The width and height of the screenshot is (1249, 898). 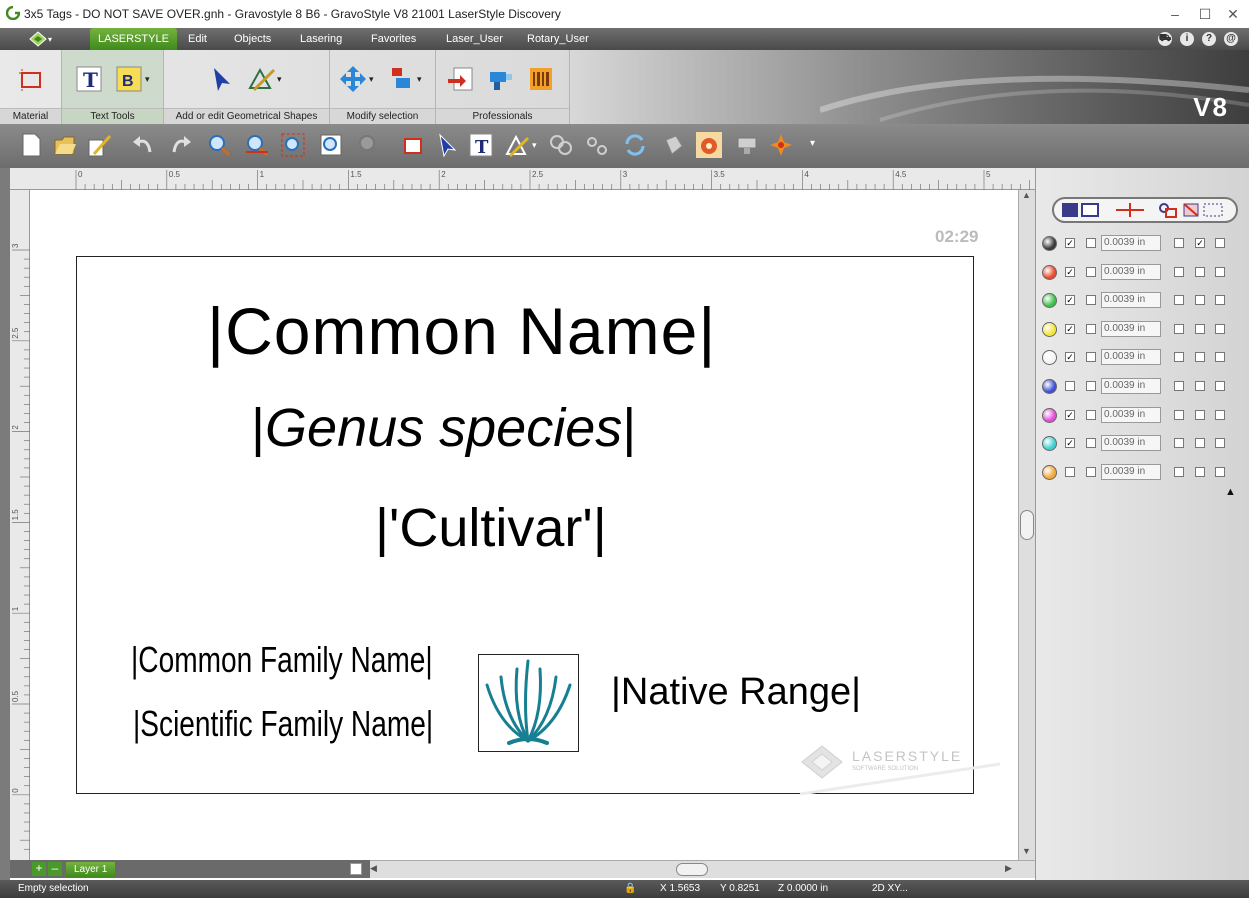 I want to click on text-icon: T, so click(x=89, y=79).